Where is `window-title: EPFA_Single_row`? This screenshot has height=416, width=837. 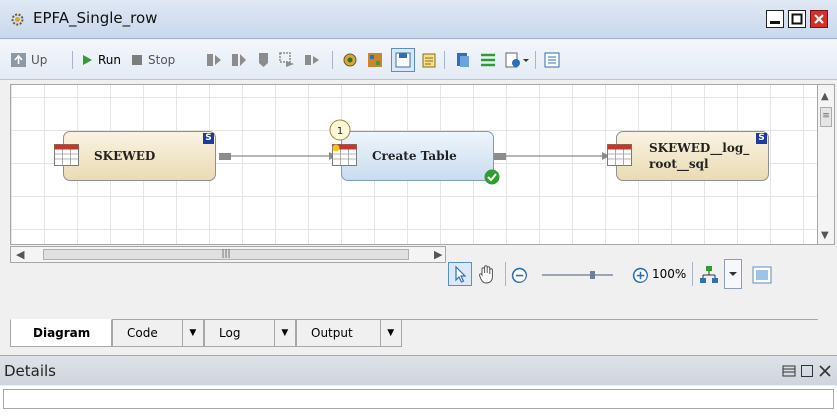
window-title: EPFA_Single_row is located at coordinates (95, 18).